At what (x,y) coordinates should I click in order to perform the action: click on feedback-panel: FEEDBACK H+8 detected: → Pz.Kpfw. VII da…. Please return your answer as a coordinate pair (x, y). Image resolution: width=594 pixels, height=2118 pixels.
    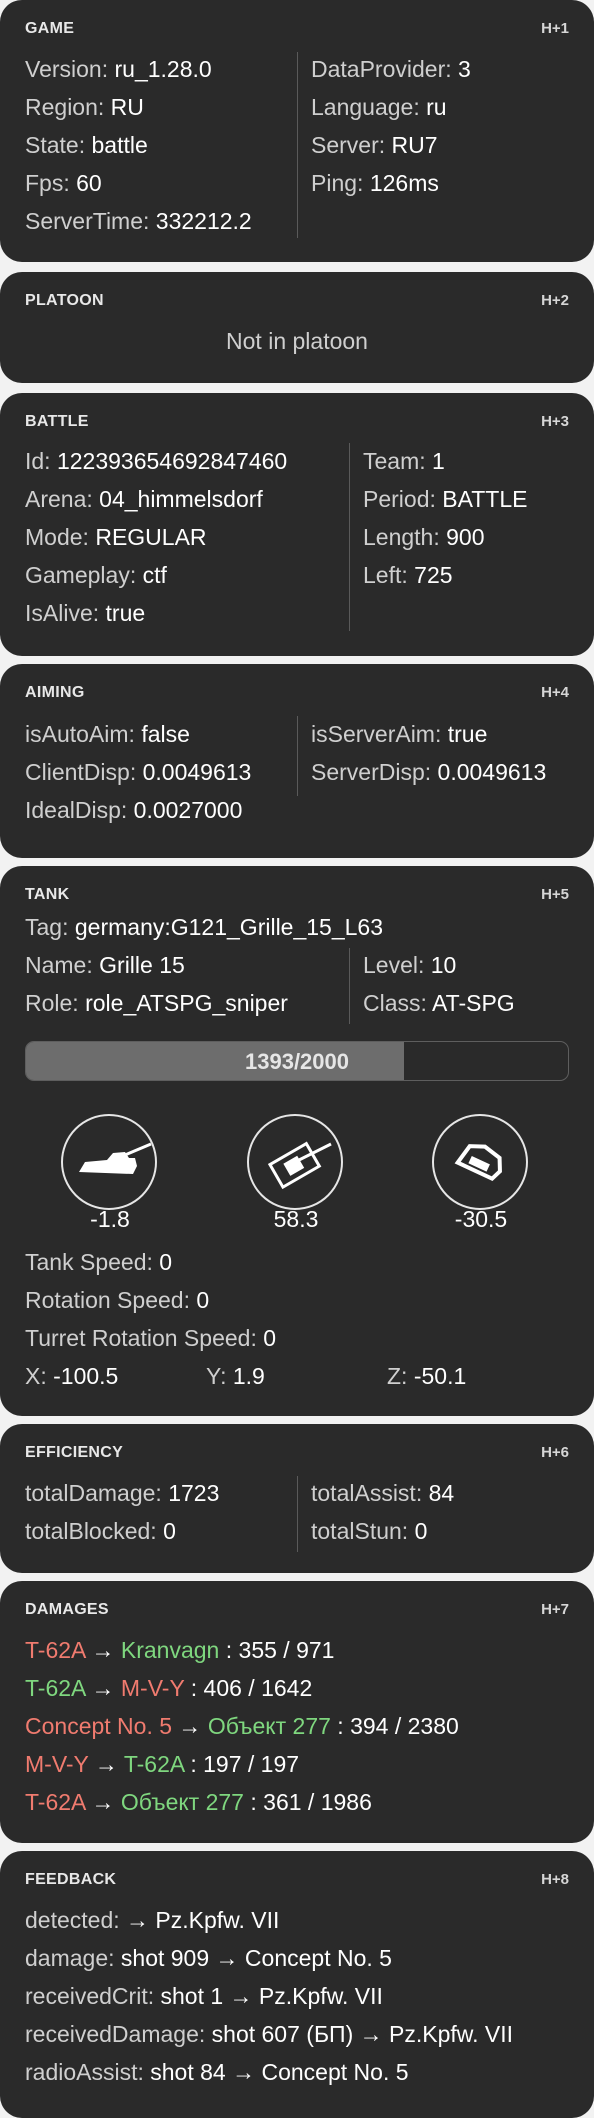
    Looking at the image, I should click on (297, 1984).